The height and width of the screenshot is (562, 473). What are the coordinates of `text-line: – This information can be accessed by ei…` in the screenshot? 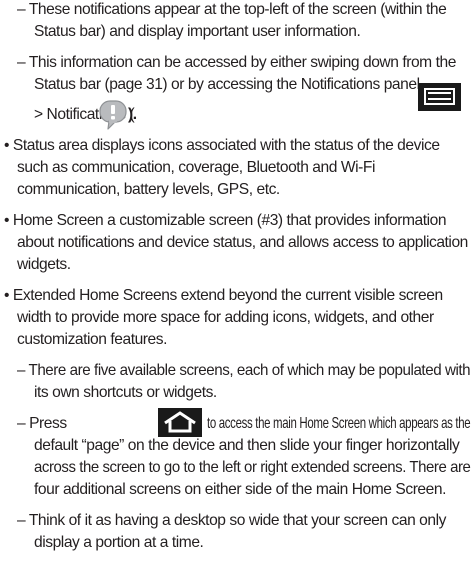 It's located at (236, 62).